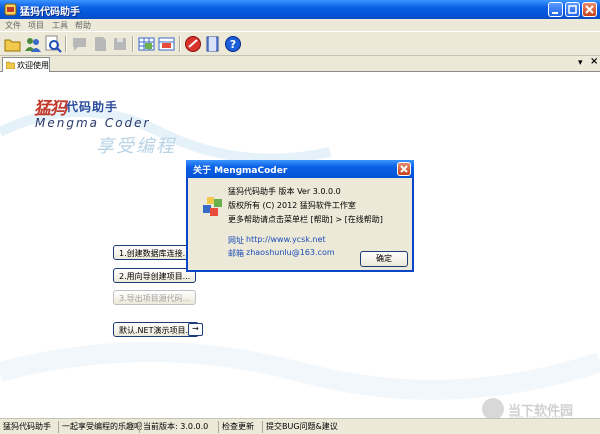 This screenshot has height=434, width=600. I want to click on close-button, so click(589, 9).